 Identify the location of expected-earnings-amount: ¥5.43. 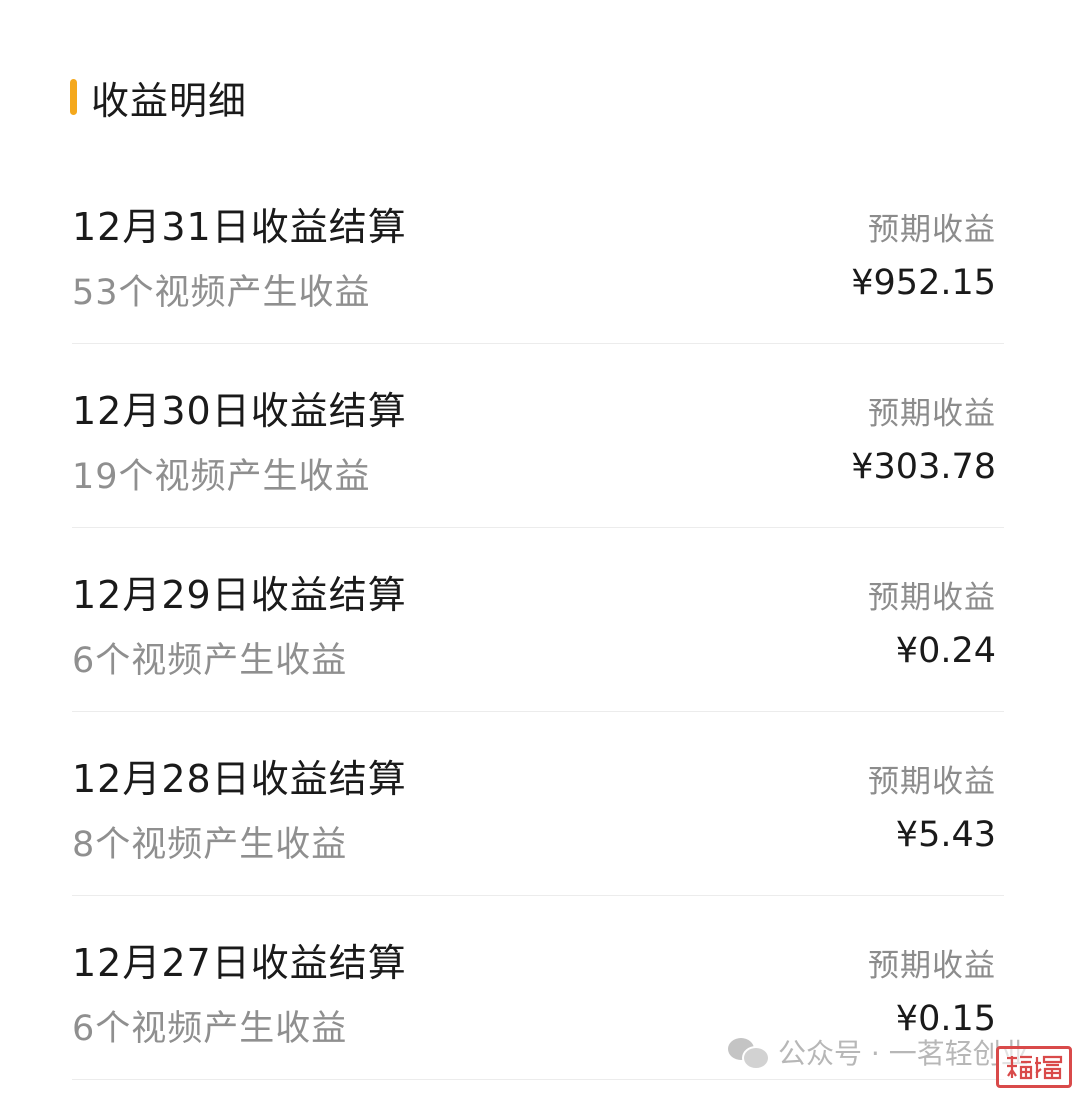
(945, 835).